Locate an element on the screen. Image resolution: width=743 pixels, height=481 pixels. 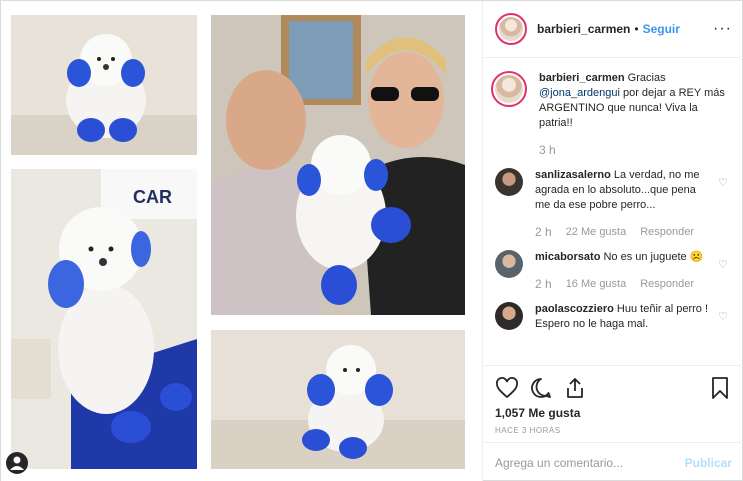
comment-username: micaborsato is located at coordinates (567, 257).